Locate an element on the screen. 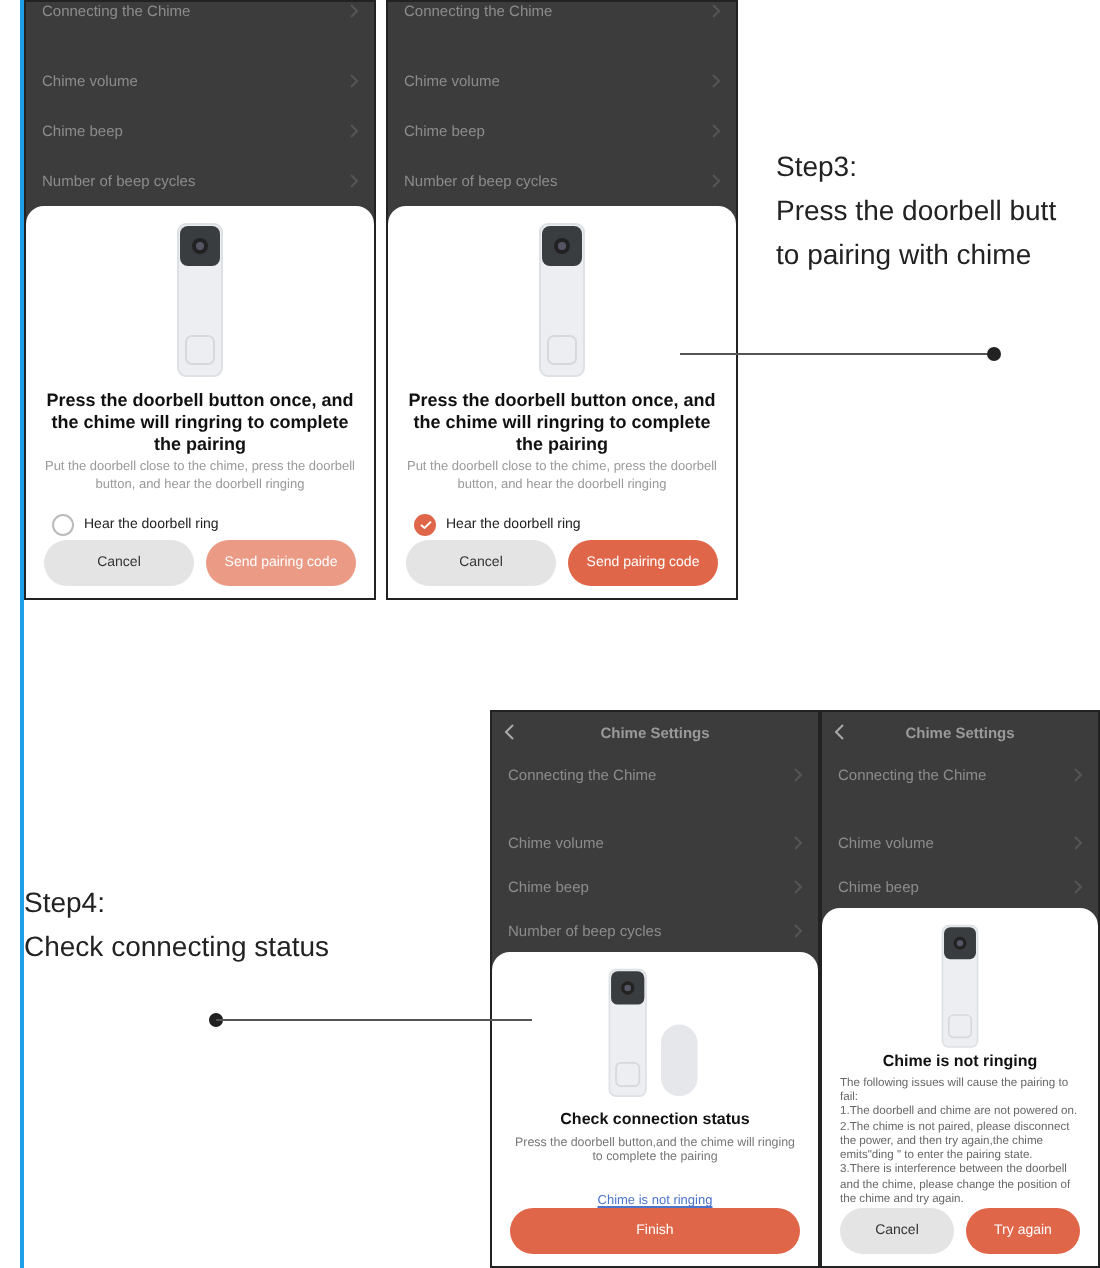 The image size is (1100, 1268). step-text: Check connecting status is located at coordinates (178, 946).